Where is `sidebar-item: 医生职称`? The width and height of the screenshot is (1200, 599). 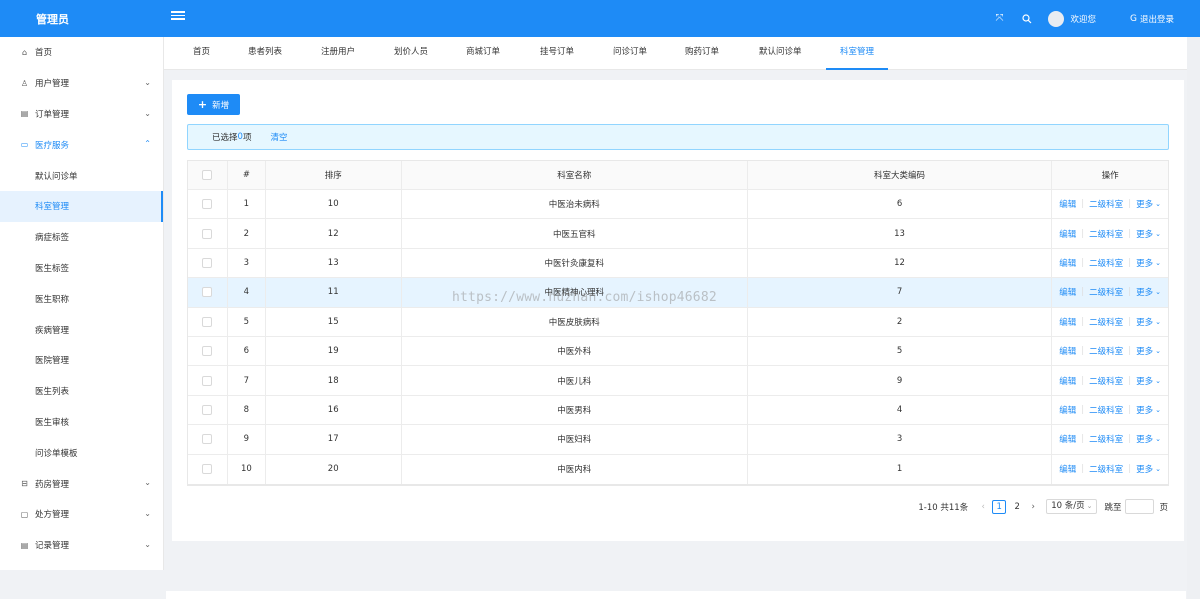 sidebar-item: 医生职称 is located at coordinates (81, 298).